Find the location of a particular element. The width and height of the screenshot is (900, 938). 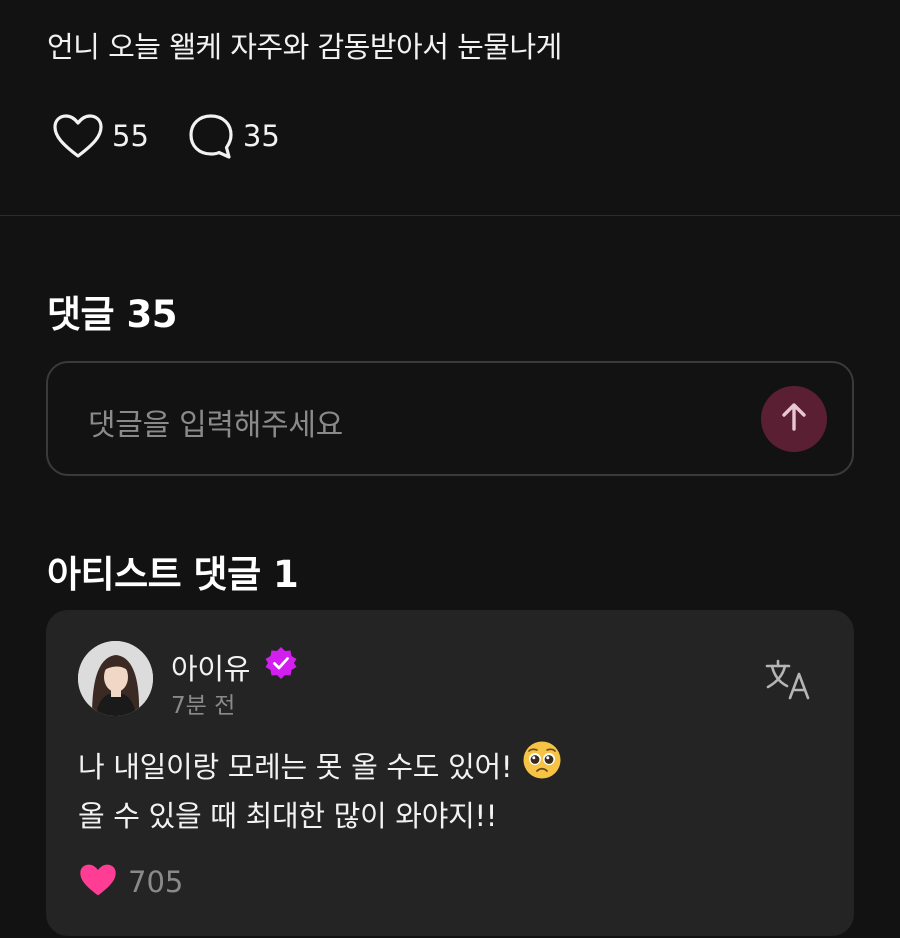

comment-like-count: 705 is located at coordinates (156, 882).